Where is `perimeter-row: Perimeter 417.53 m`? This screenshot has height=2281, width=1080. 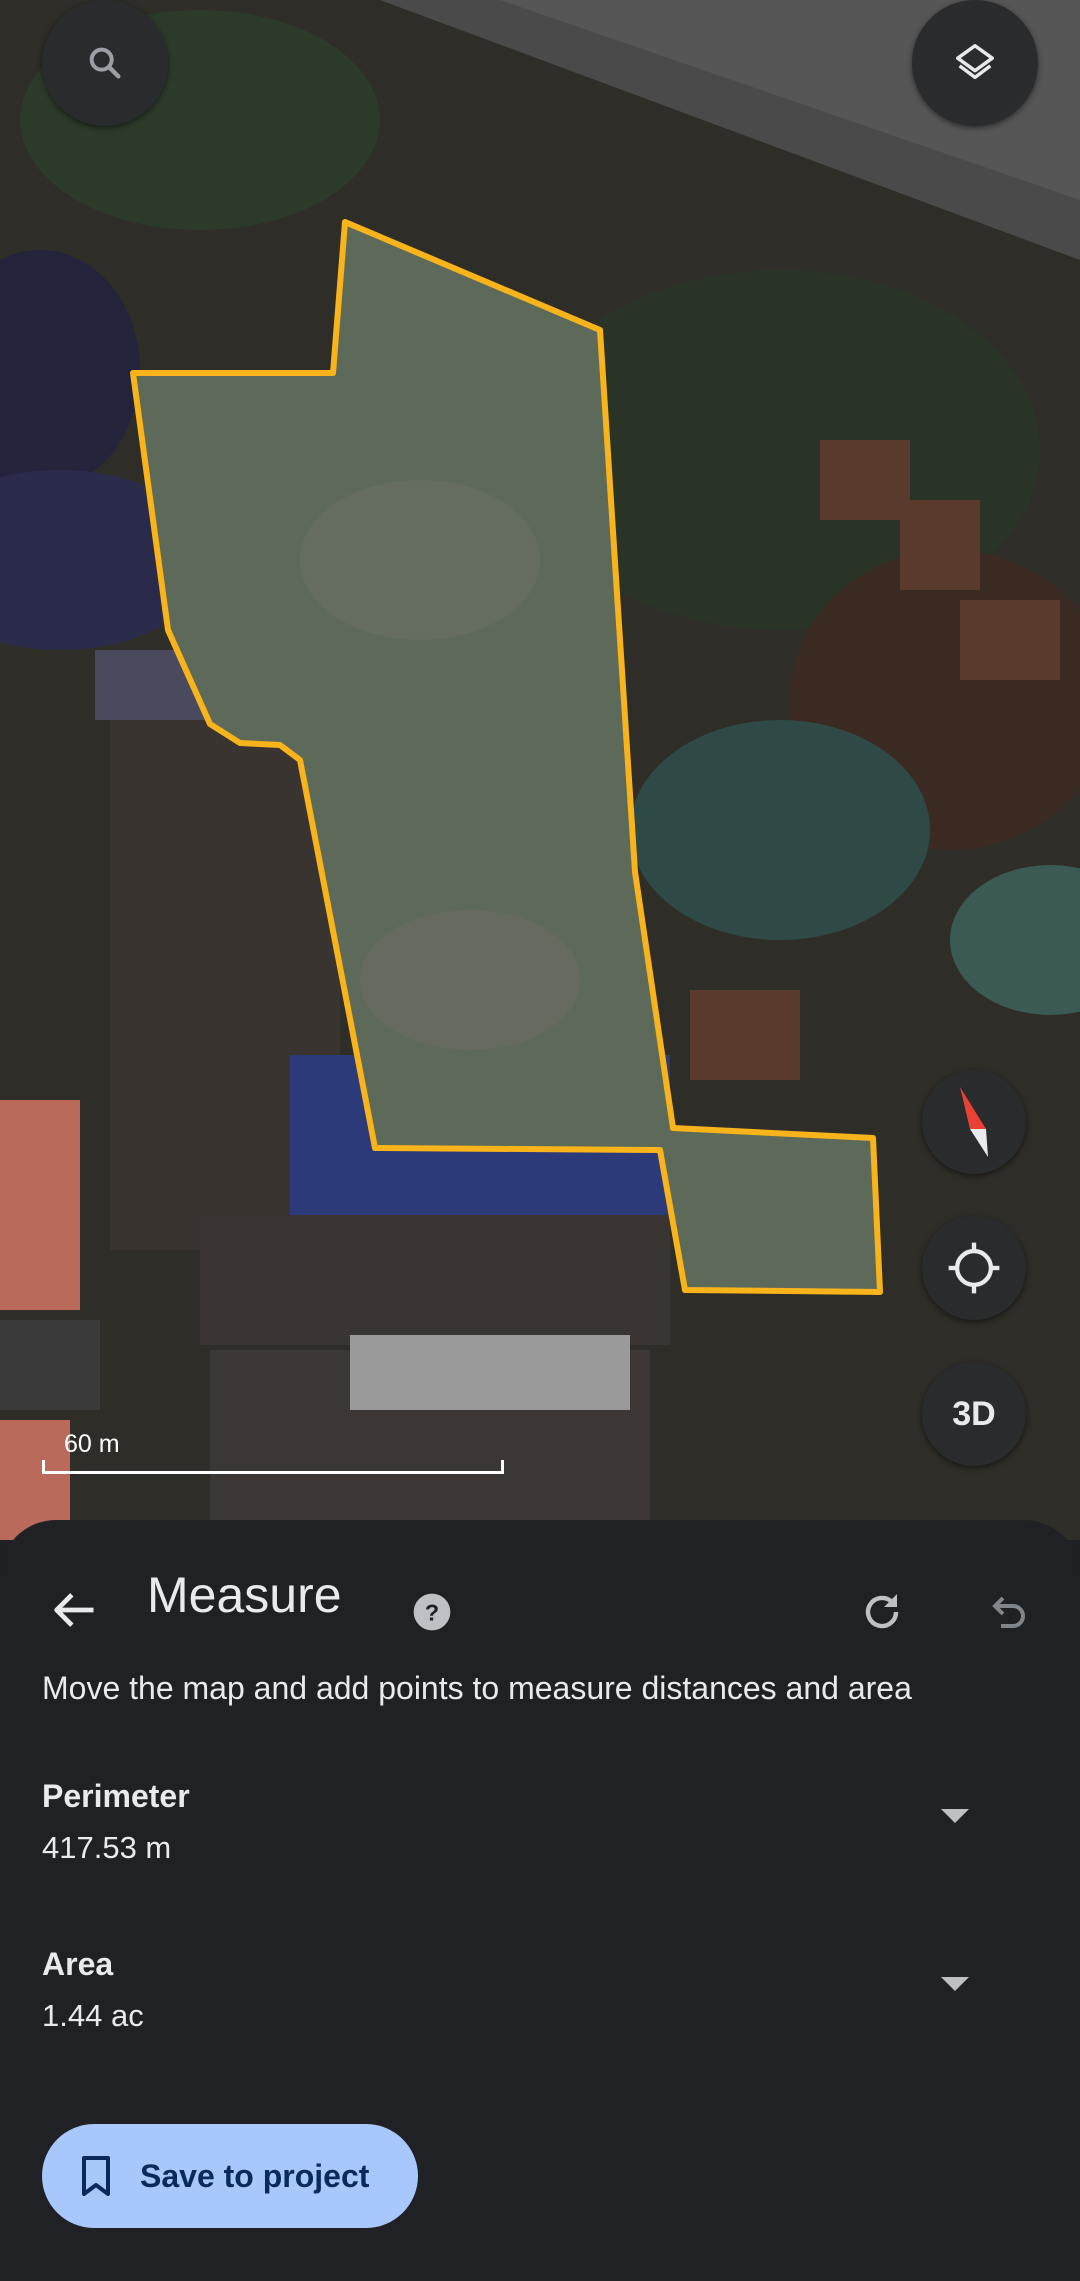 perimeter-row: Perimeter 417.53 m is located at coordinates (542, 1833).